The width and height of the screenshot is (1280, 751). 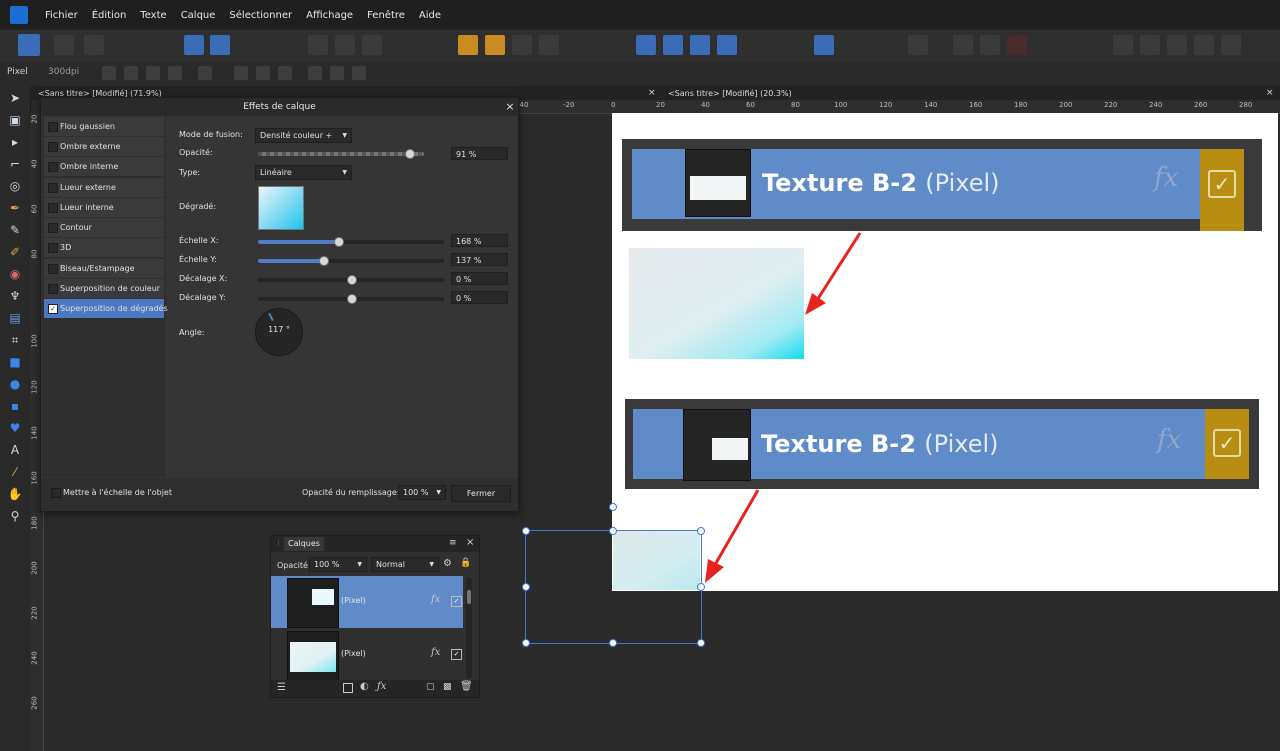 I want to click on dialog-title: Effets de calque, so click(x=279, y=107).